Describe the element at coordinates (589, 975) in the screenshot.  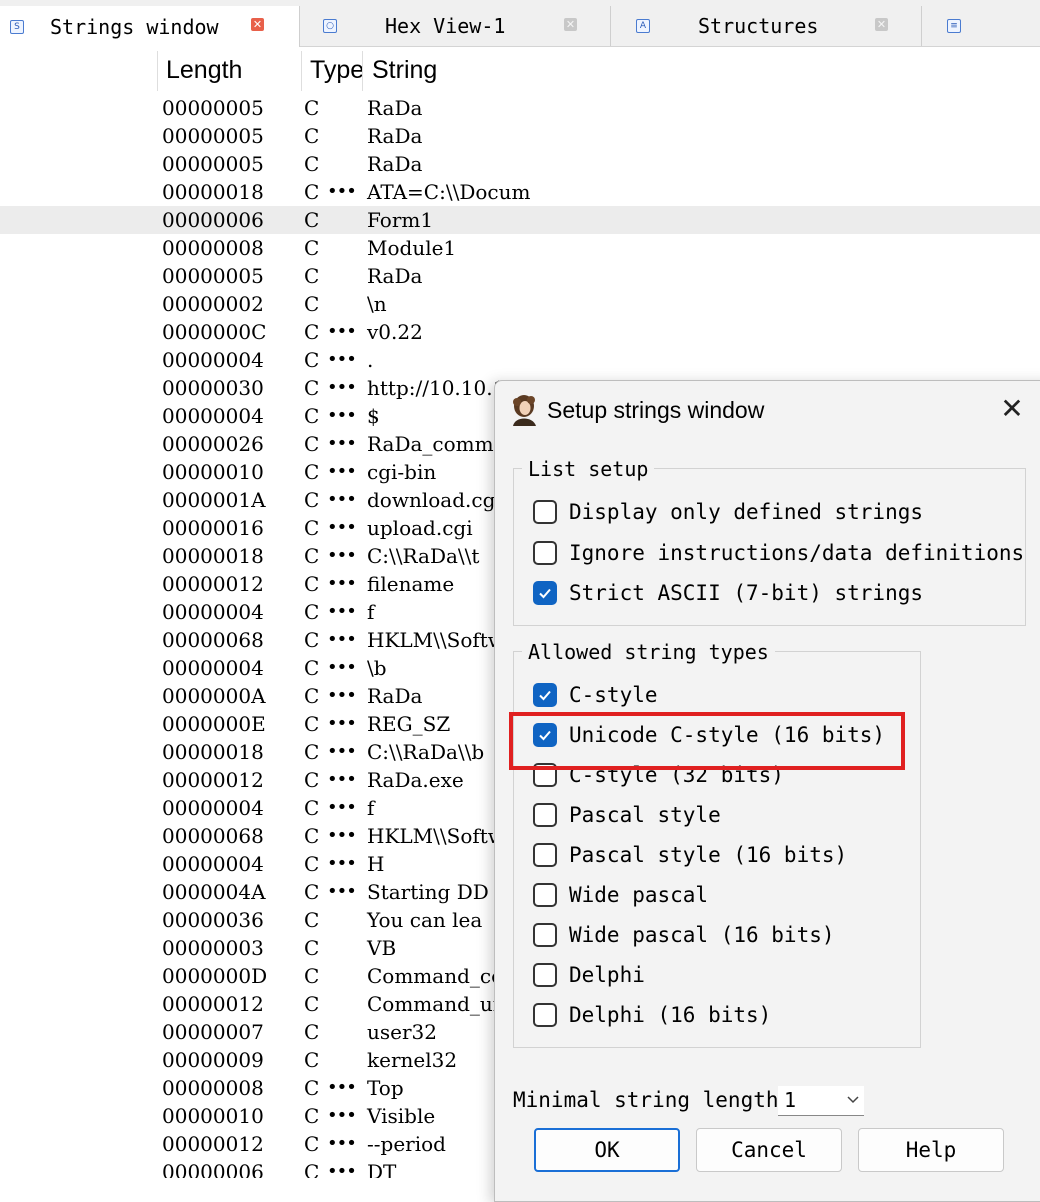
I see `checkbox-option: Delphi` at that location.